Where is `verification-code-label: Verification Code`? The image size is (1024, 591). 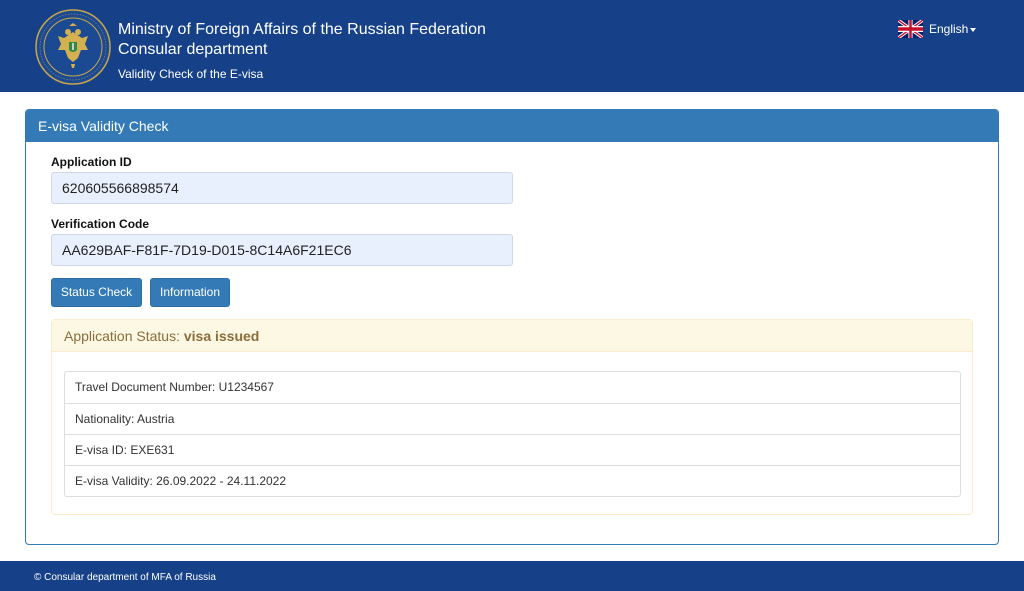 verification-code-label: Verification Code is located at coordinates (100, 224).